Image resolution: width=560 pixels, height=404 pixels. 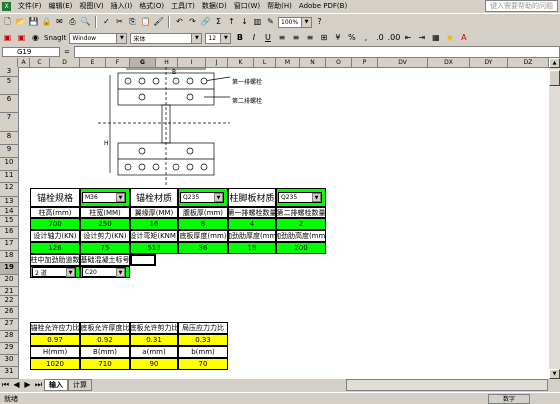 I want to click on anchor-spec-select: M36 ▼, so click(x=104, y=197).